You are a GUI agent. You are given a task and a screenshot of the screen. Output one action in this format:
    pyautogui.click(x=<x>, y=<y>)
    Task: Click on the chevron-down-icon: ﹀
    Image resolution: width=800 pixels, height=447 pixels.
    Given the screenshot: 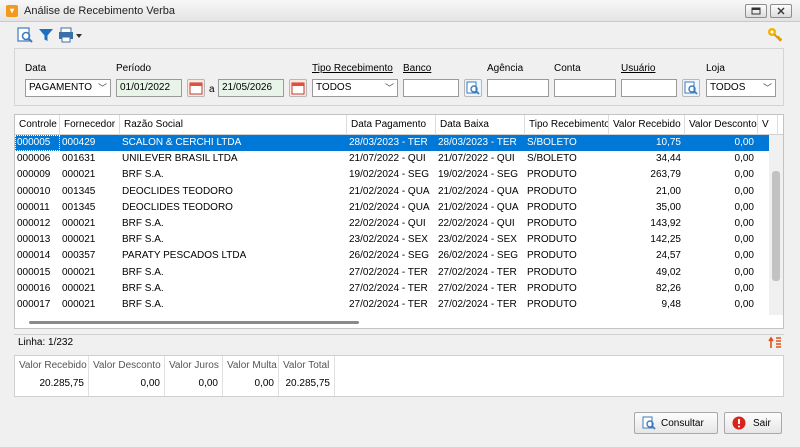 What is the action you would take?
    pyautogui.click(x=102, y=88)
    